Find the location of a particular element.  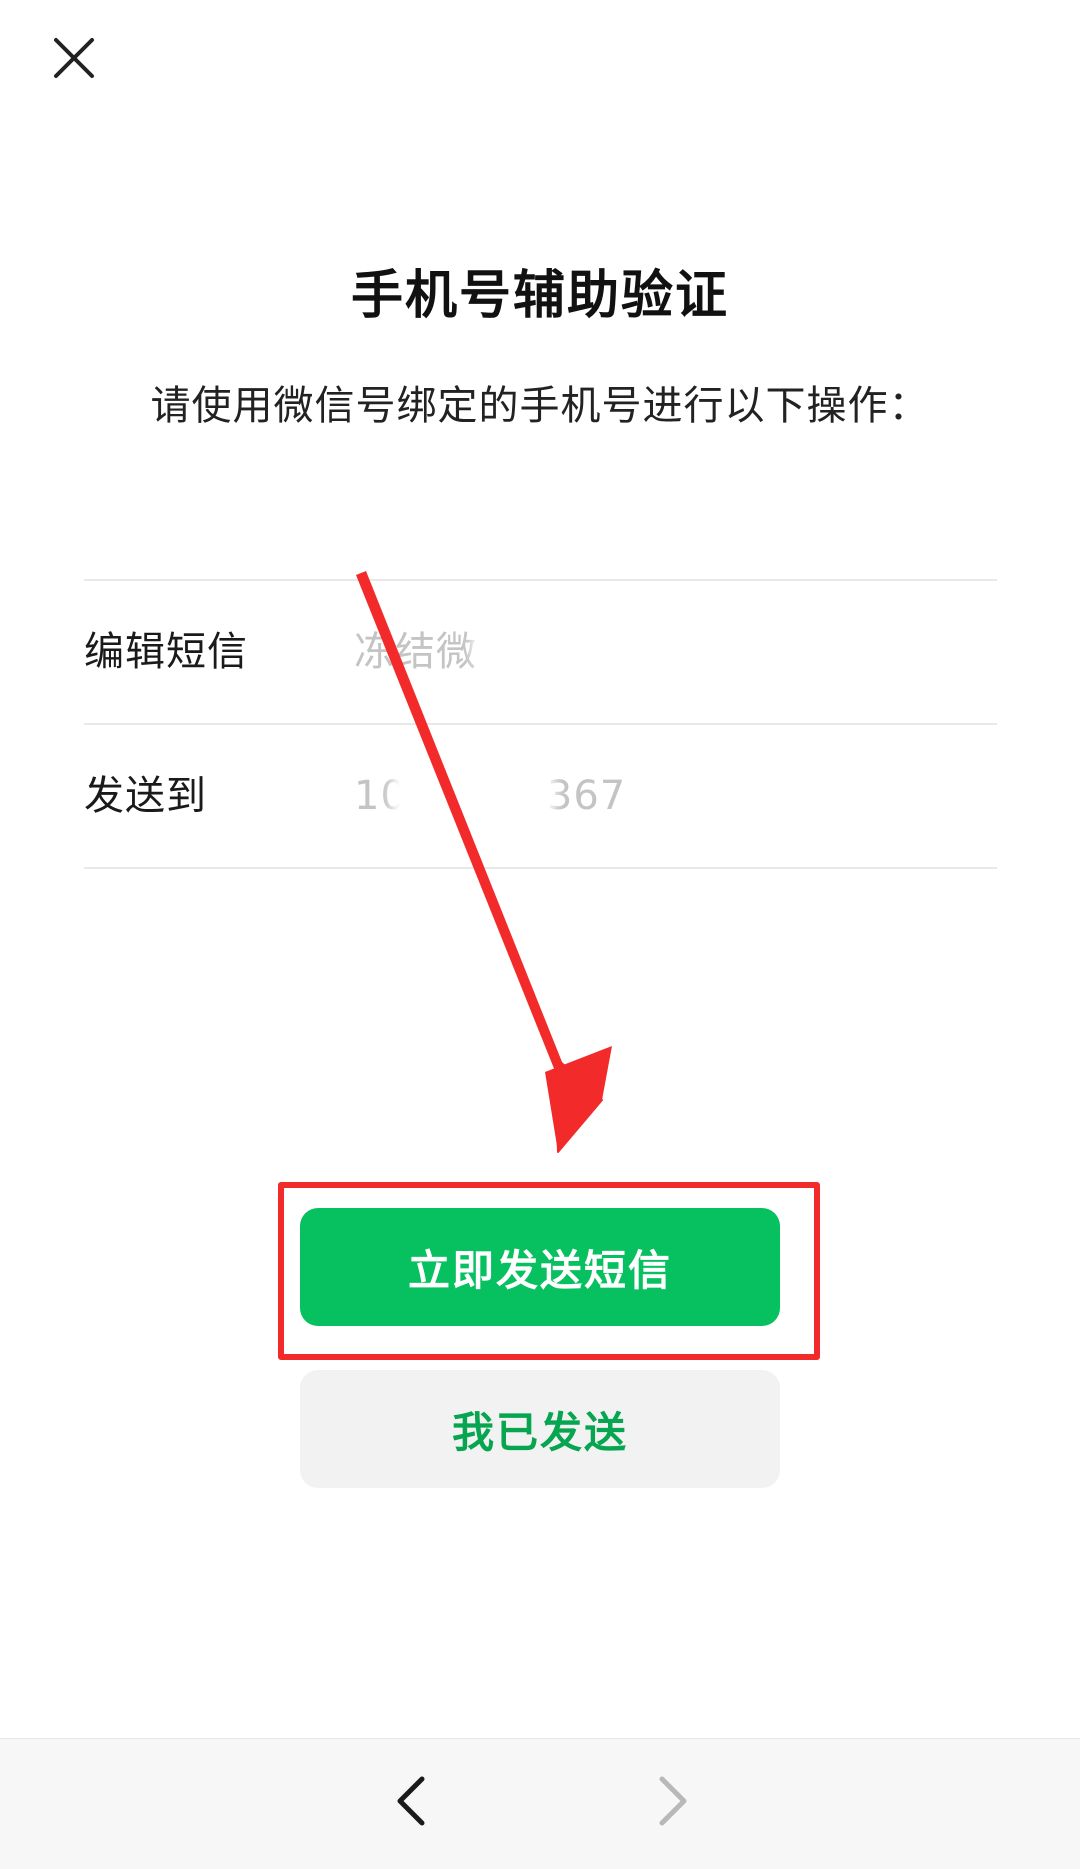

sms-content-value: 冻结微 is located at coordinates (462, 648).